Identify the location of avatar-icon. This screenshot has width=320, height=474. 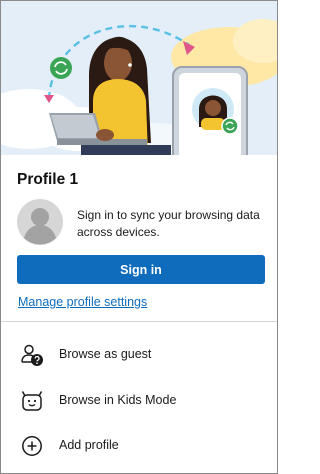
(40, 222).